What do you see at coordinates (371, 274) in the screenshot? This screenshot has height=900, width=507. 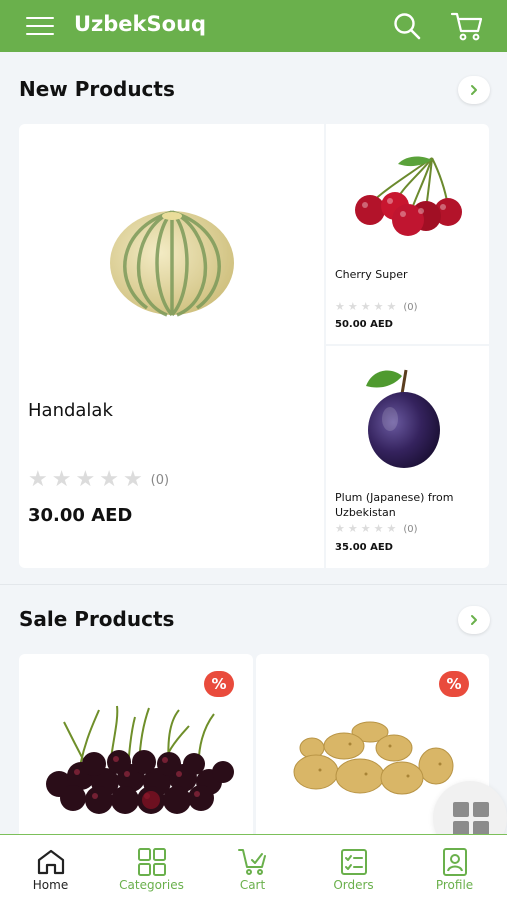 I see `product-name: Cherry Super` at bounding box center [371, 274].